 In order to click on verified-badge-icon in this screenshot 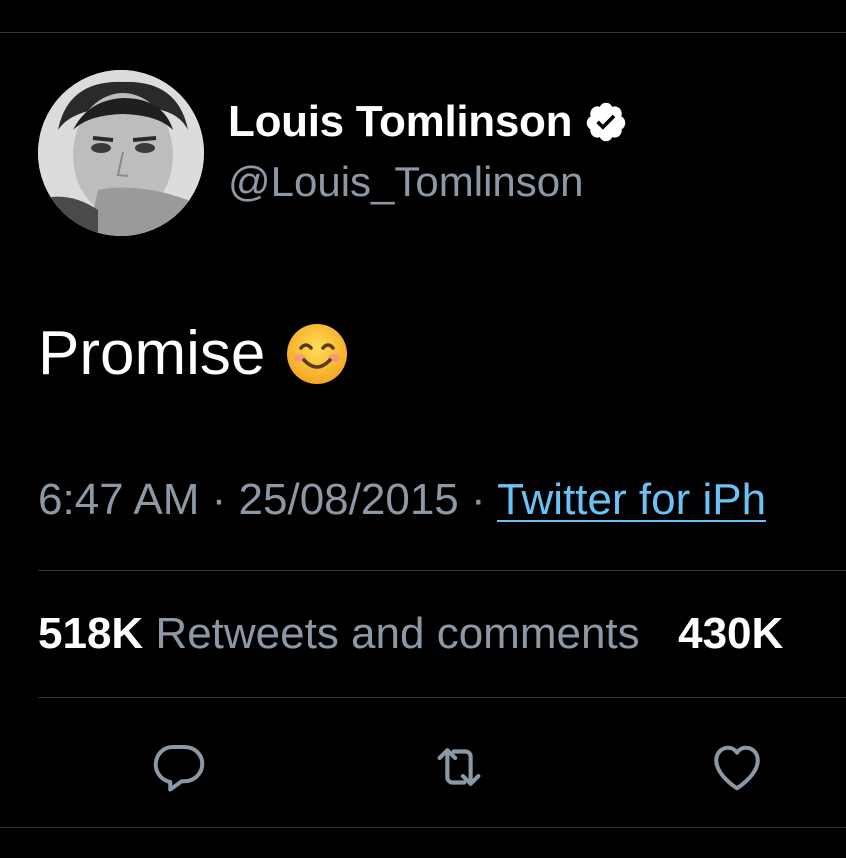, I will do `click(606, 122)`.